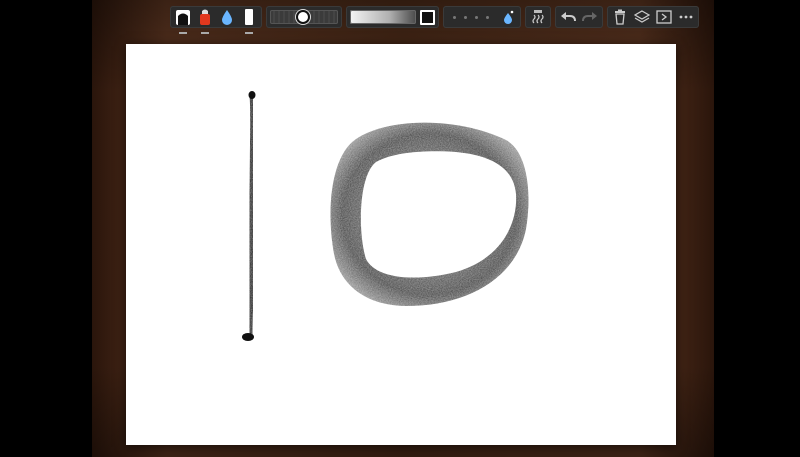 The image size is (800, 457). I want to click on tool-group-opacity, so click(392, 17).